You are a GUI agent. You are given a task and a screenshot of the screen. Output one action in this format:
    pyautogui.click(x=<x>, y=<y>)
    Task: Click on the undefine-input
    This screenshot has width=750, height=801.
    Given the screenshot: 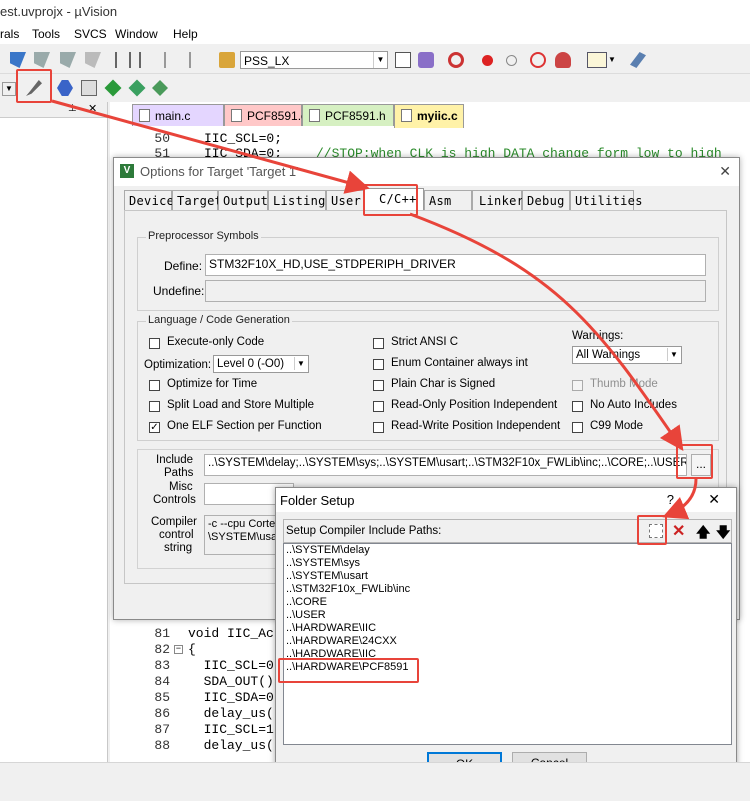 What is the action you would take?
    pyautogui.click(x=455, y=291)
    